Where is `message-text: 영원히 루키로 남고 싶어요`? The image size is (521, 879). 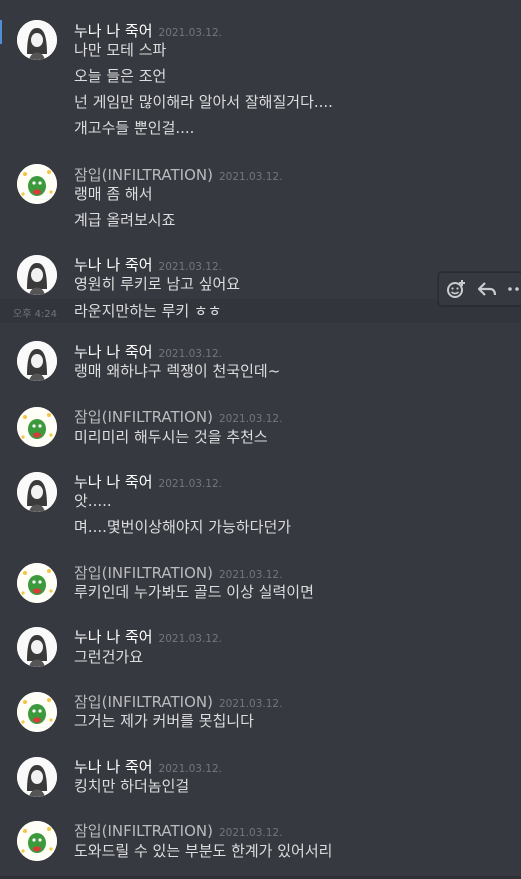
message-text: 영원히 루키로 남고 싶어요 is located at coordinates (157, 284).